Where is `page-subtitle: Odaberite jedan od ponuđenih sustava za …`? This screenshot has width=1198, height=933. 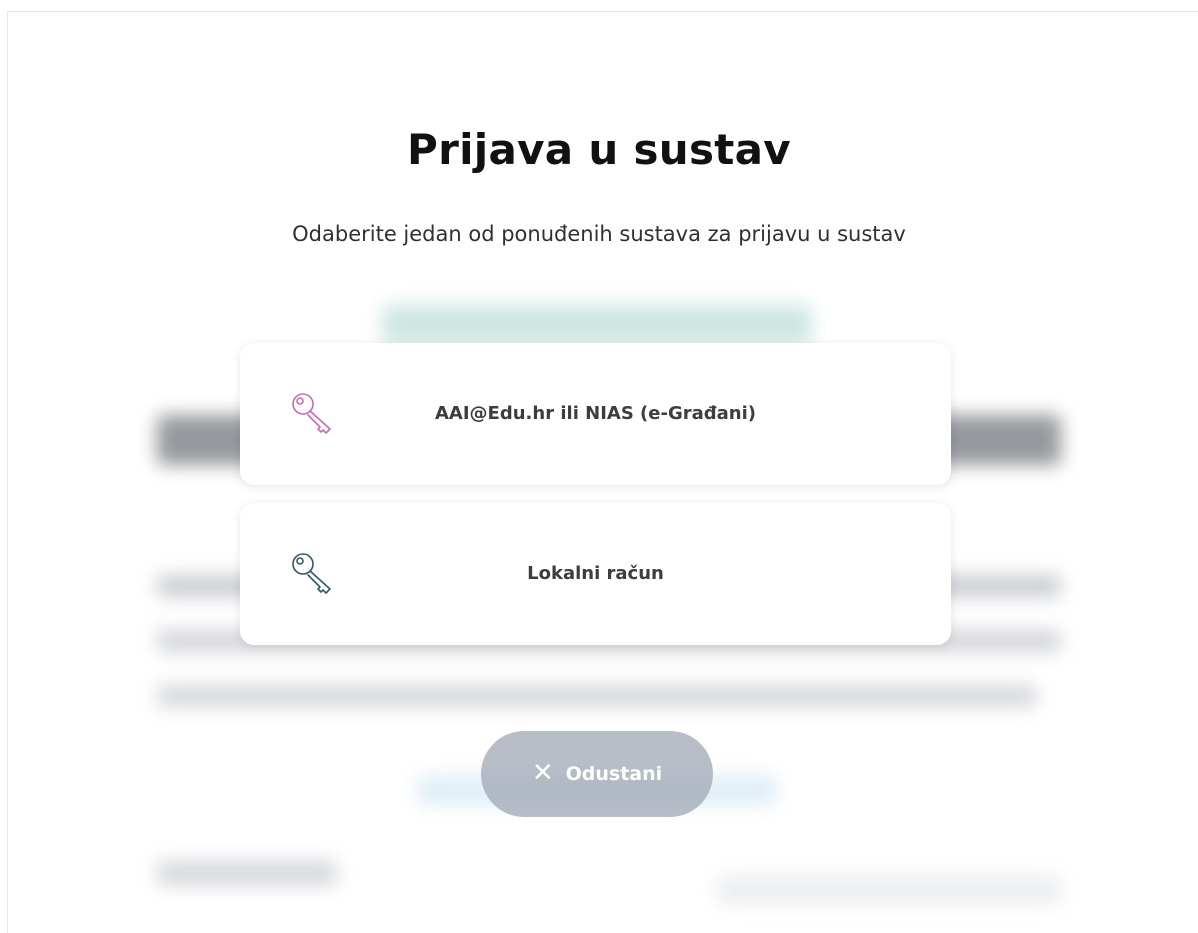 page-subtitle: Odaberite jedan od ponuđenih sustava za … is located at coordinates (599, 234).